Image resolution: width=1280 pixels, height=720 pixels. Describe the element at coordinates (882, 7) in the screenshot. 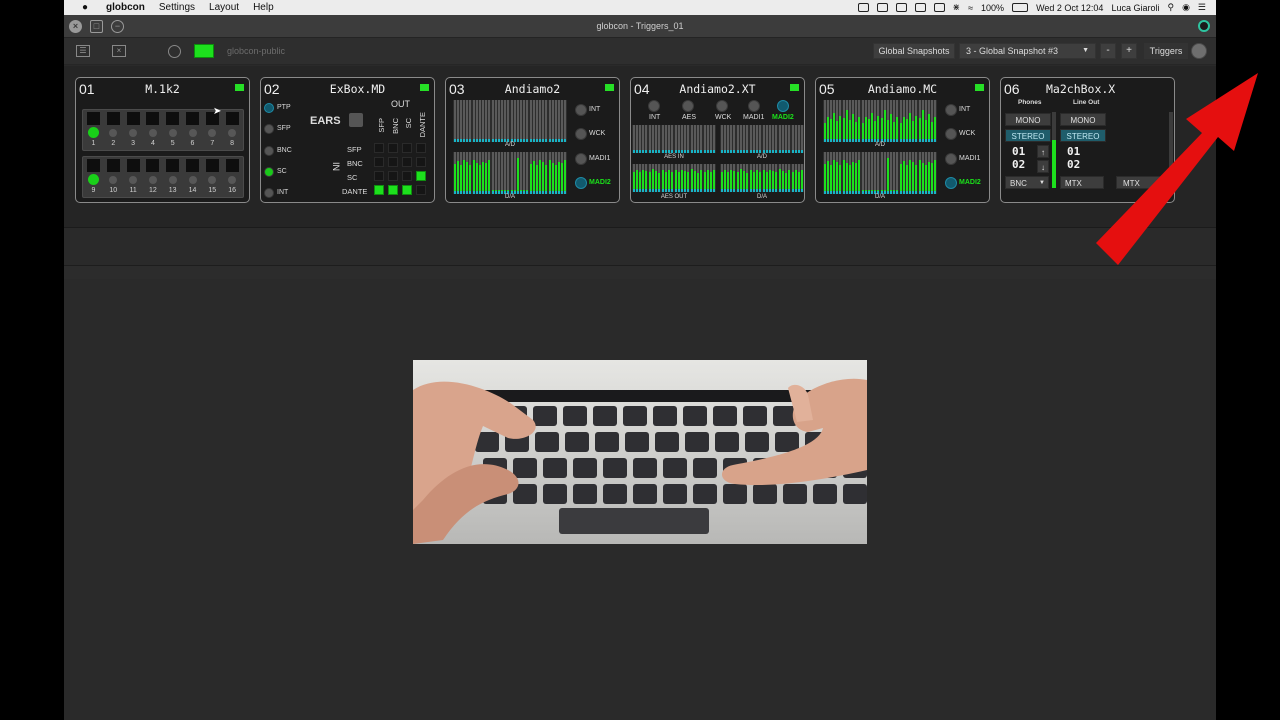

I see `adobe-icon` at that location.